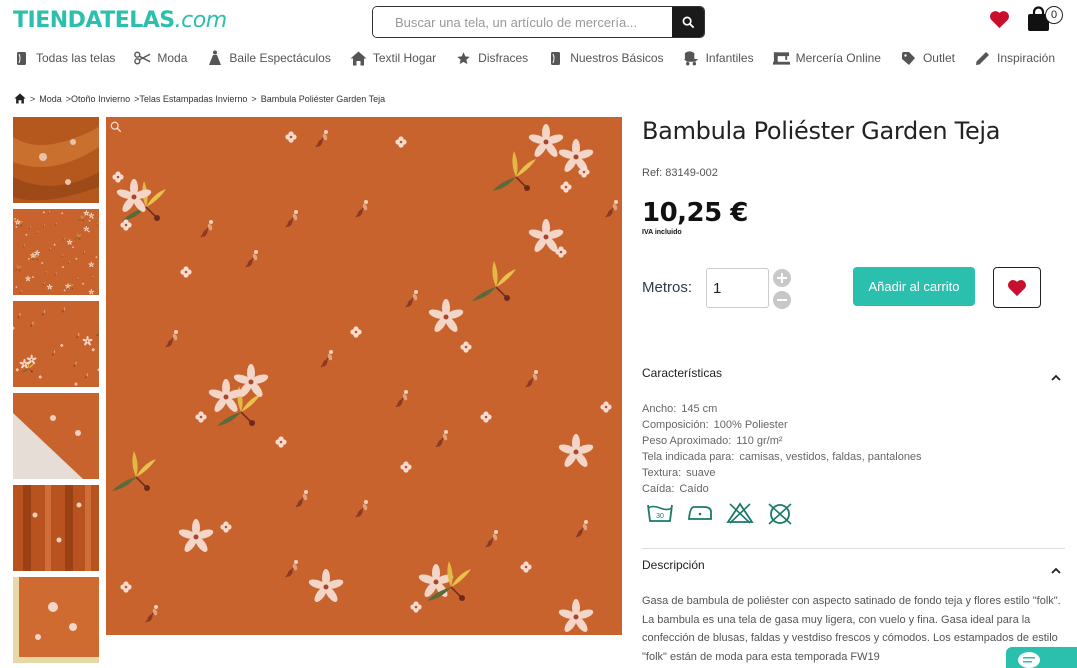 The width and height of the screenshot is (1077, 668). I want to click on thumbnail-gallery, so click(56, 392).